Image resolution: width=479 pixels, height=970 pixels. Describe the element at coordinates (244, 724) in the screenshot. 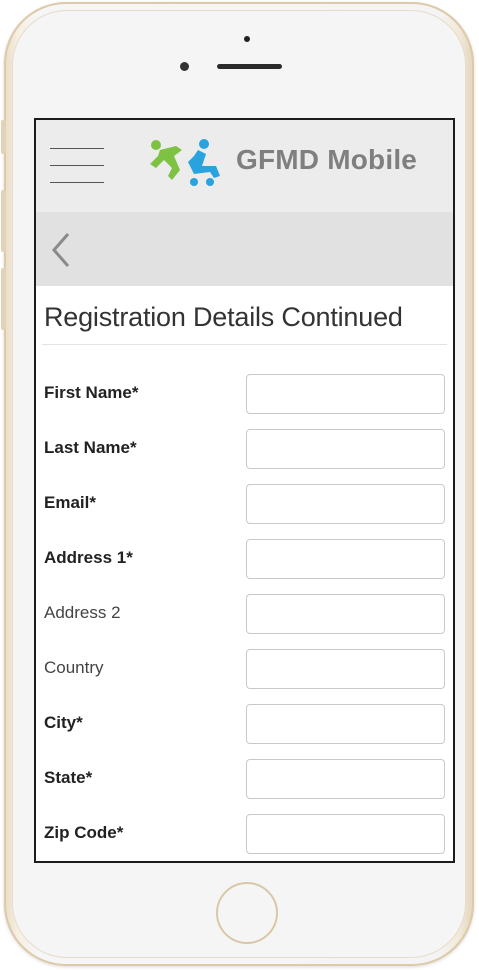

I see `city-row: City*` at that location.